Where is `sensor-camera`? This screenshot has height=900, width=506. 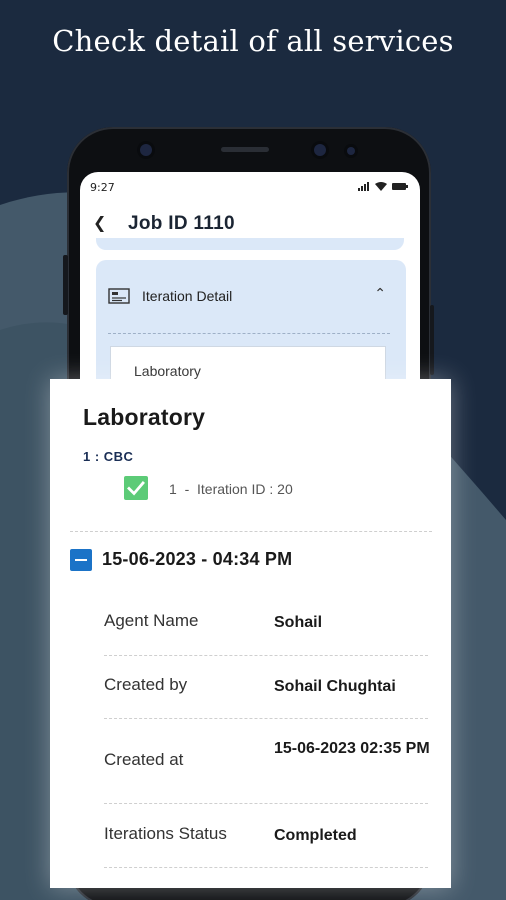
sensor-camera is located at coordinates (320, 150).